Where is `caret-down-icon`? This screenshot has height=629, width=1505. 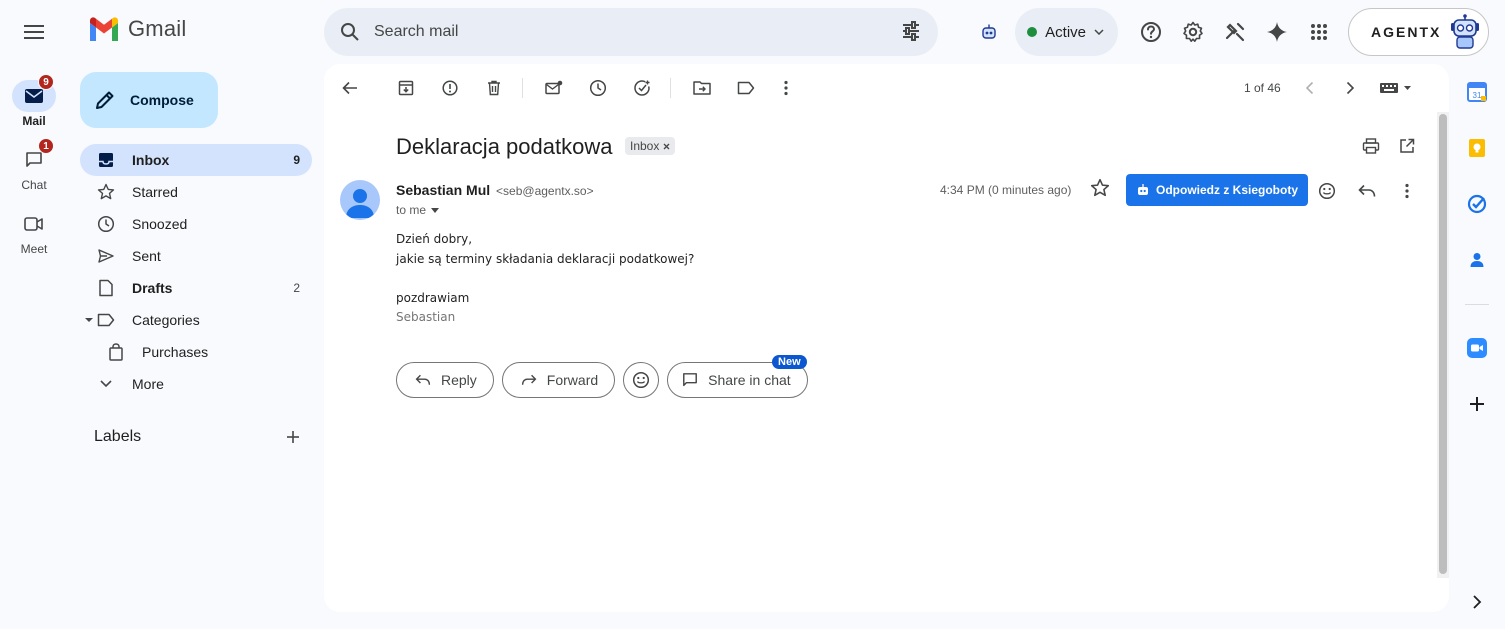 caret-down-icon is located at coordinates (89, 320).